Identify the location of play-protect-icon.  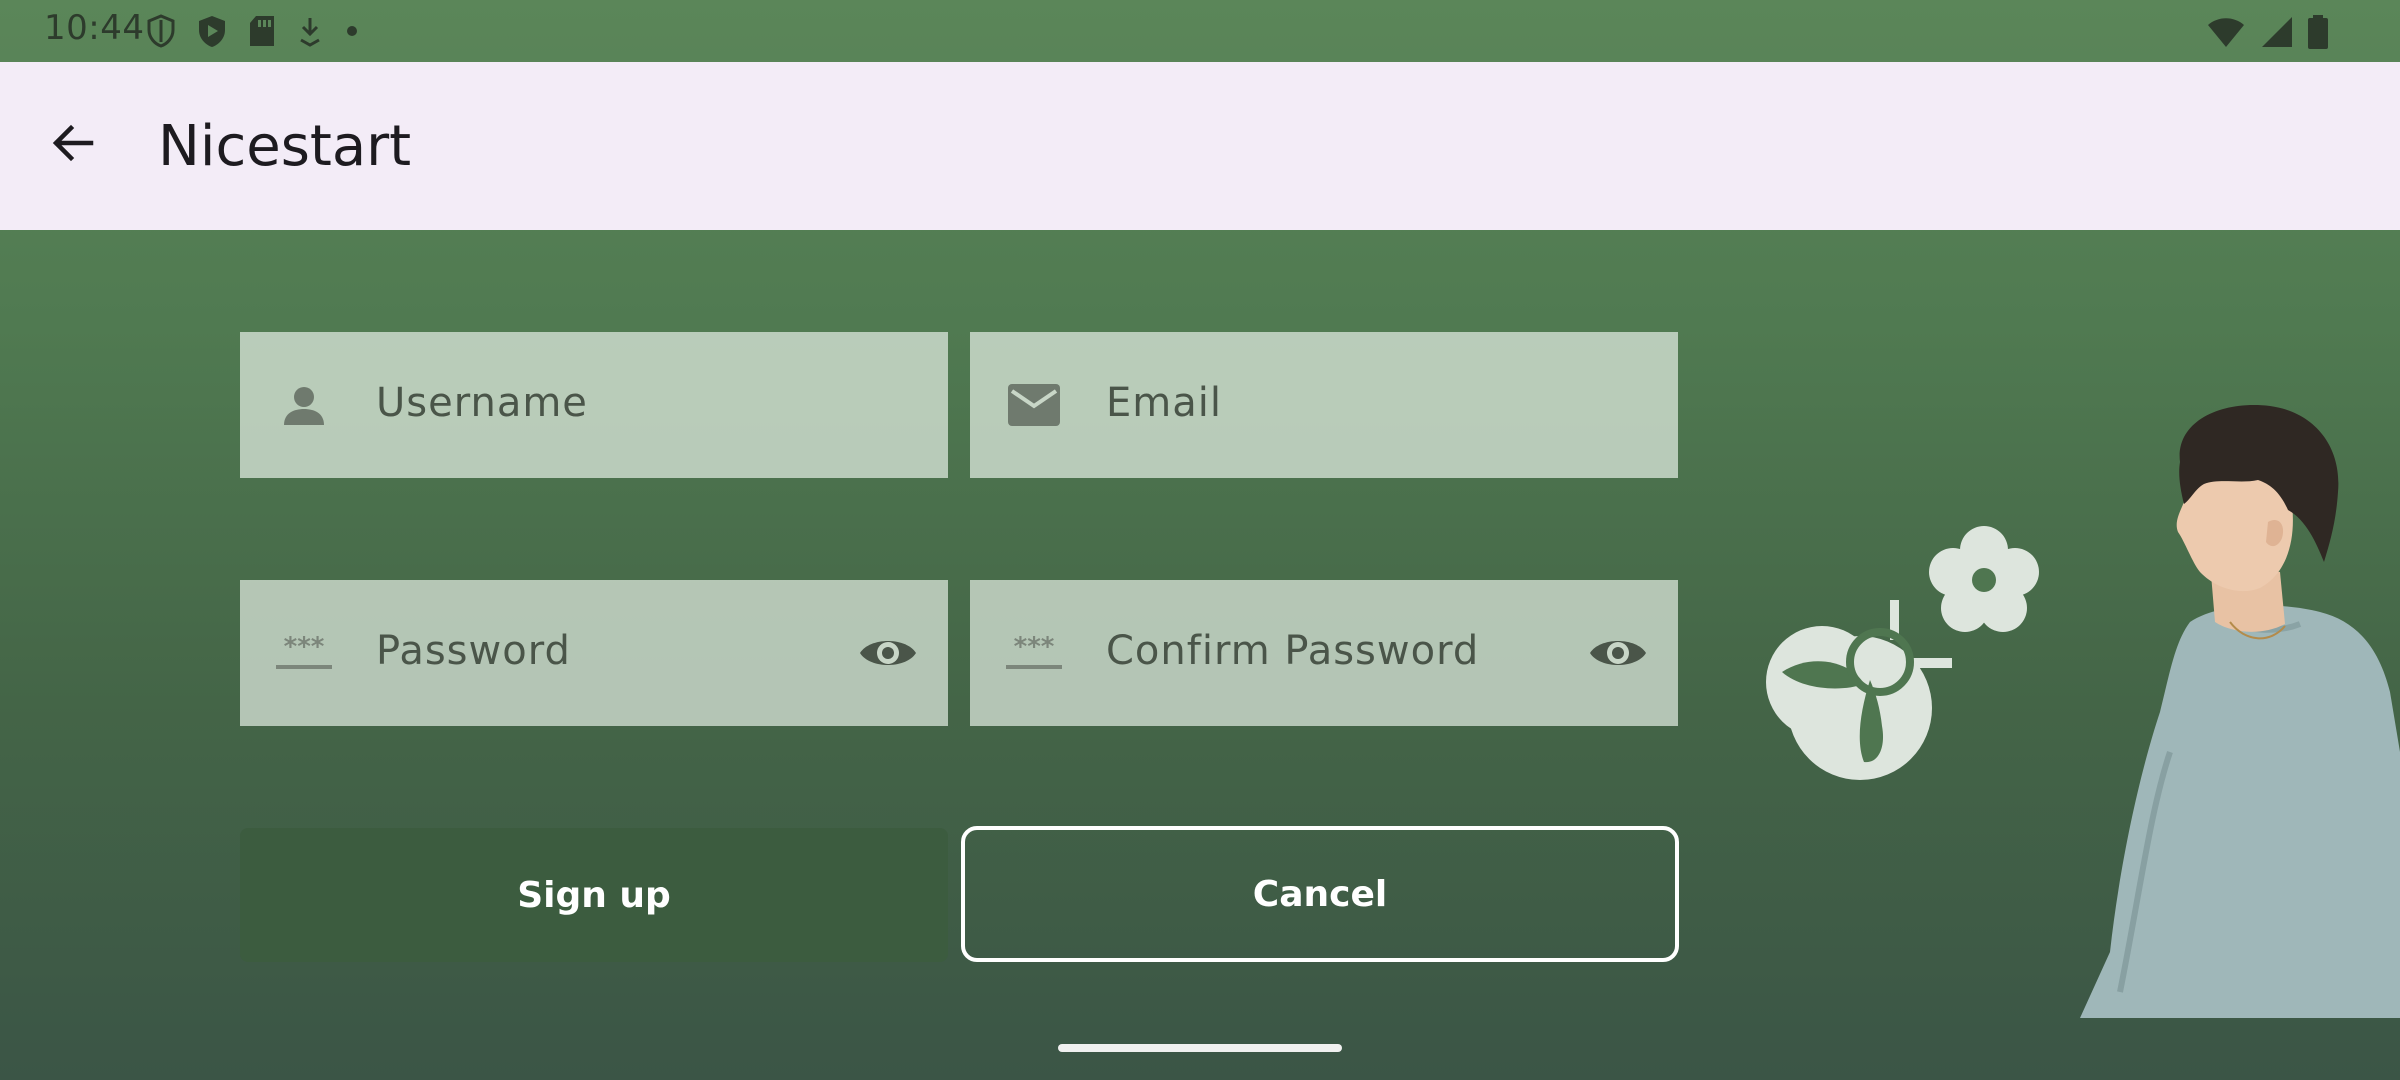
(212, 31).